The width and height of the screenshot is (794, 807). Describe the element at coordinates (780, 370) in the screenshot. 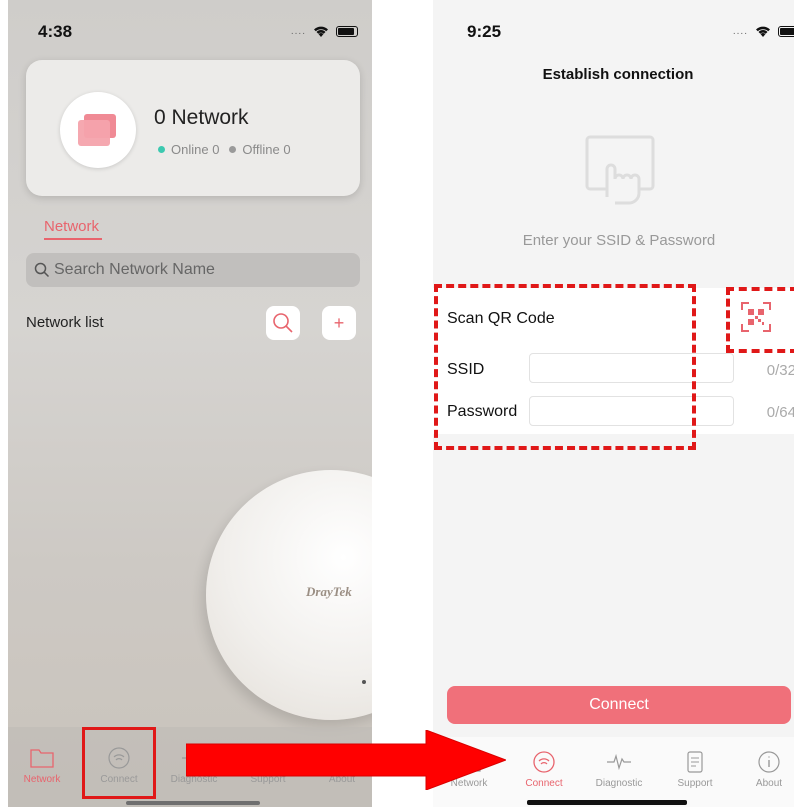

I see `ssid-char-count: 0/32` at that location.